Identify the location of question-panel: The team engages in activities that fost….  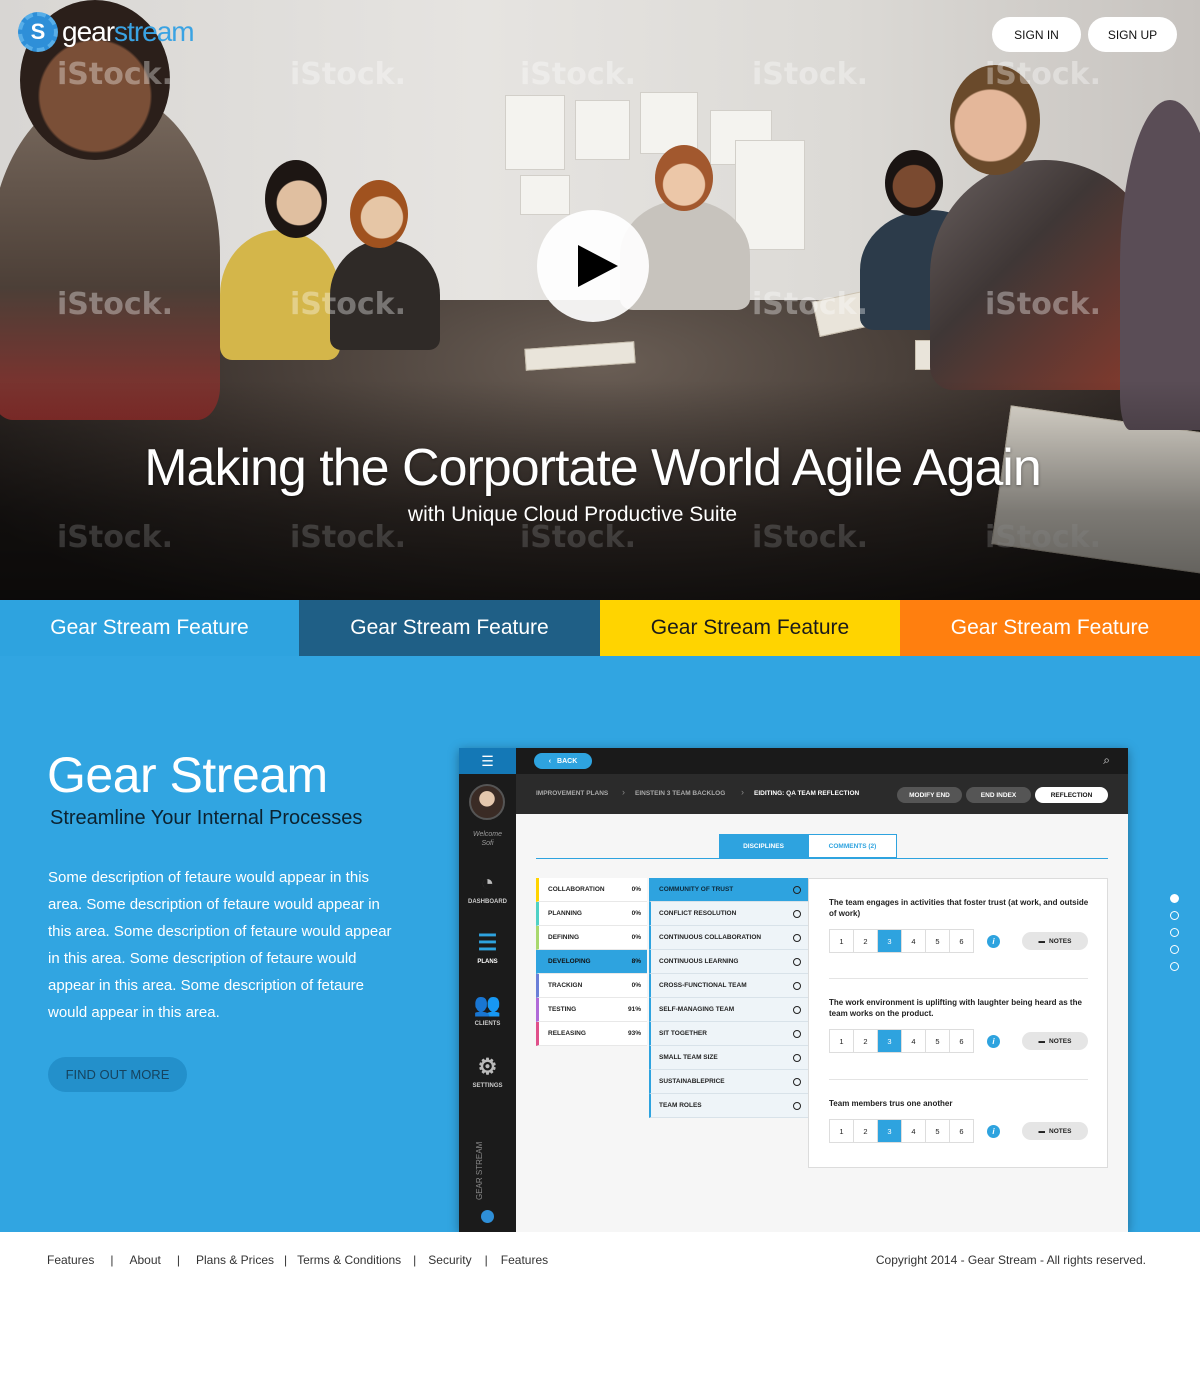
(958, 1023).